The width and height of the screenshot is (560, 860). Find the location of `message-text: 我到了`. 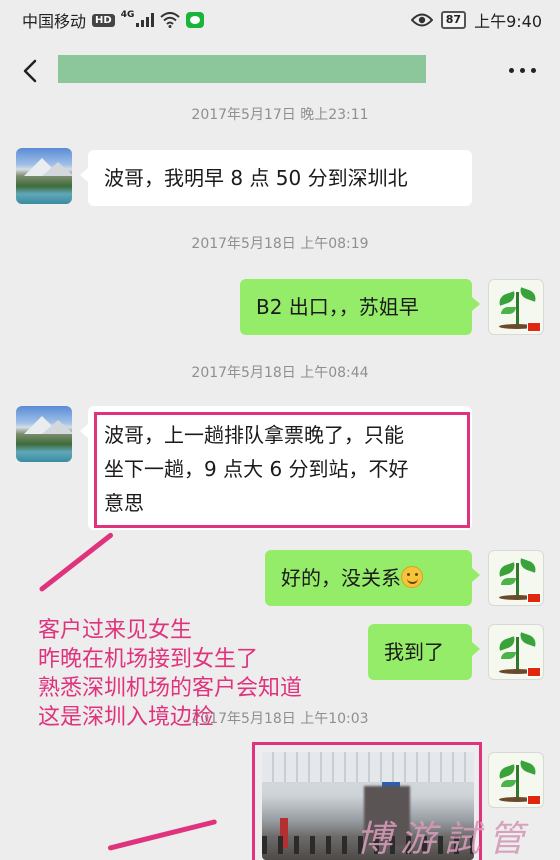

message-text: 我到了 is located at coordinates (414, 652).